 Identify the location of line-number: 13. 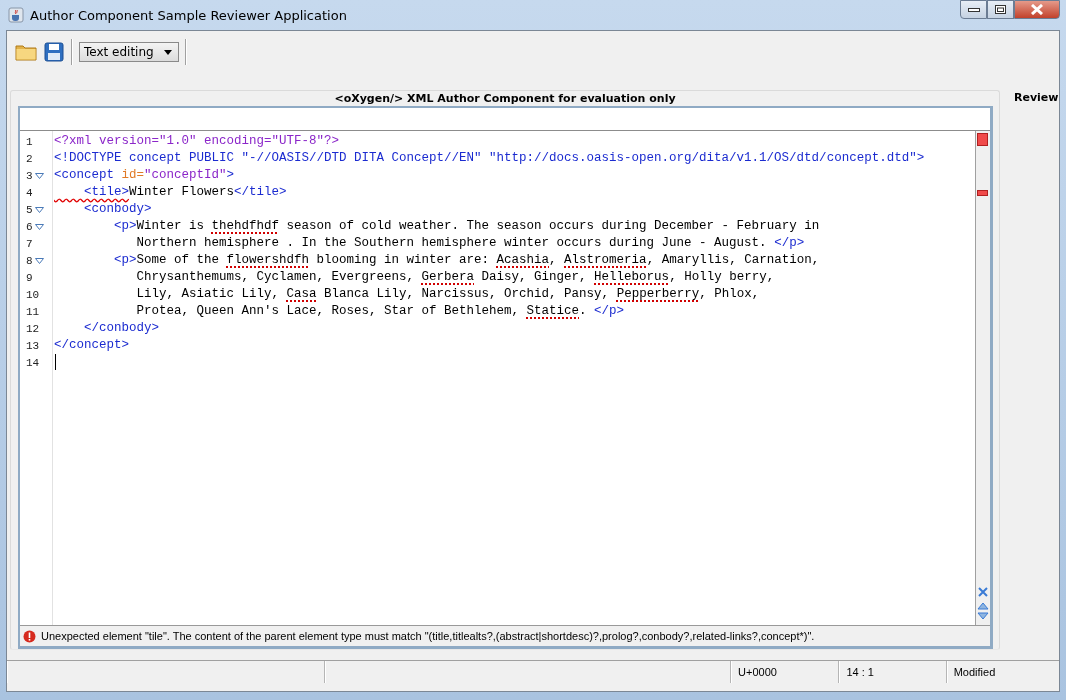
(33, 345).